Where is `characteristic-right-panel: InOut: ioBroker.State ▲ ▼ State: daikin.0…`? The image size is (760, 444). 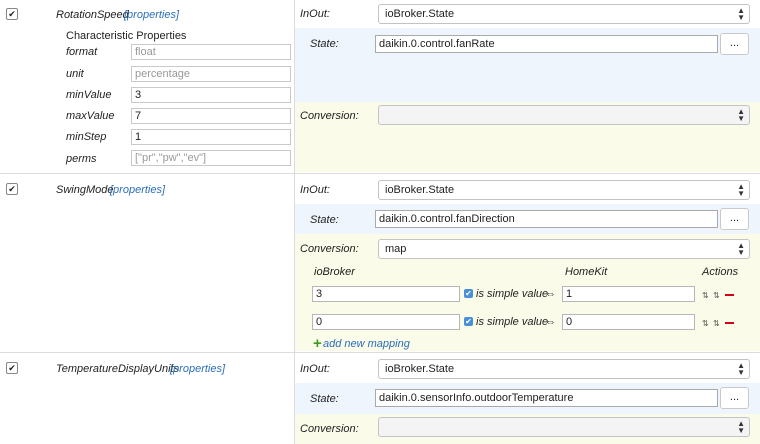
characteristic-right-panel: InOut: ioBroker.State ▲ ▼ State: daikin.0… is located at coordinates (527, 398).